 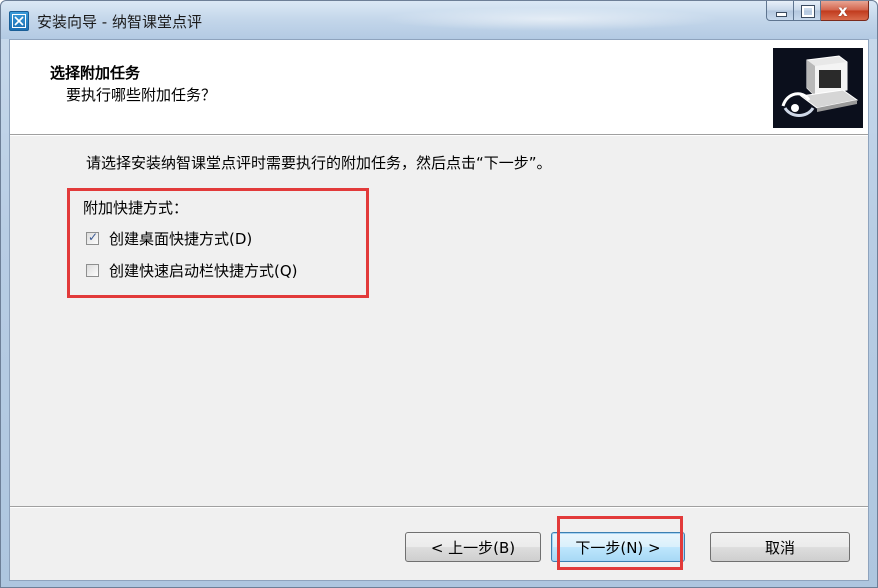 I want to click on caption-buttons: x, so click(x=817, y=12).